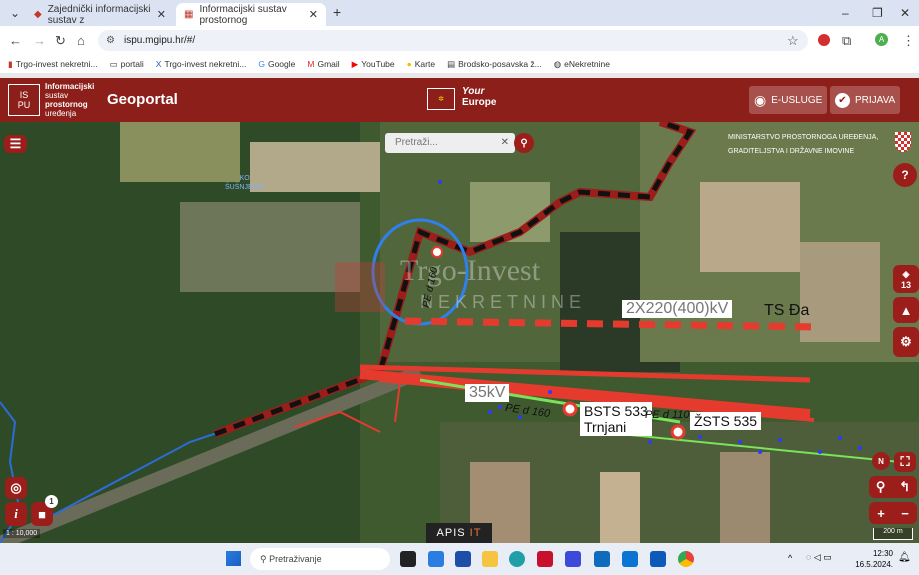  Describe the element at coordinates (865, 100) in the screenshot. I see `prijava-button: ✔ PRIJAVA` at that location.